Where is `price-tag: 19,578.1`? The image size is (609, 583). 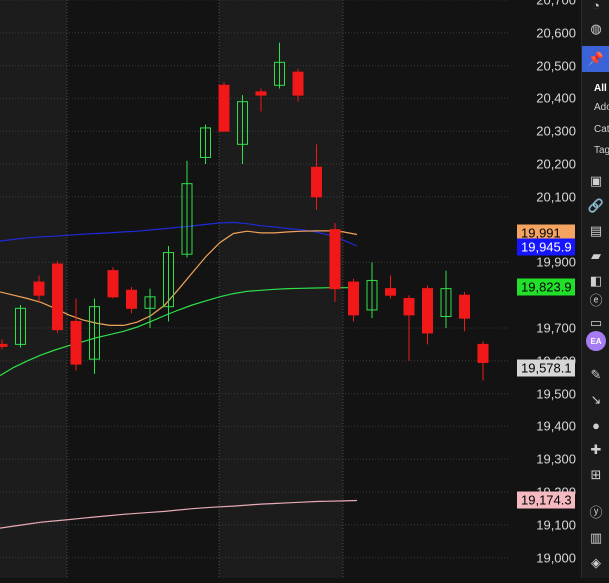 price-tag: 19,578.1 is located at coordinates (546, 368).